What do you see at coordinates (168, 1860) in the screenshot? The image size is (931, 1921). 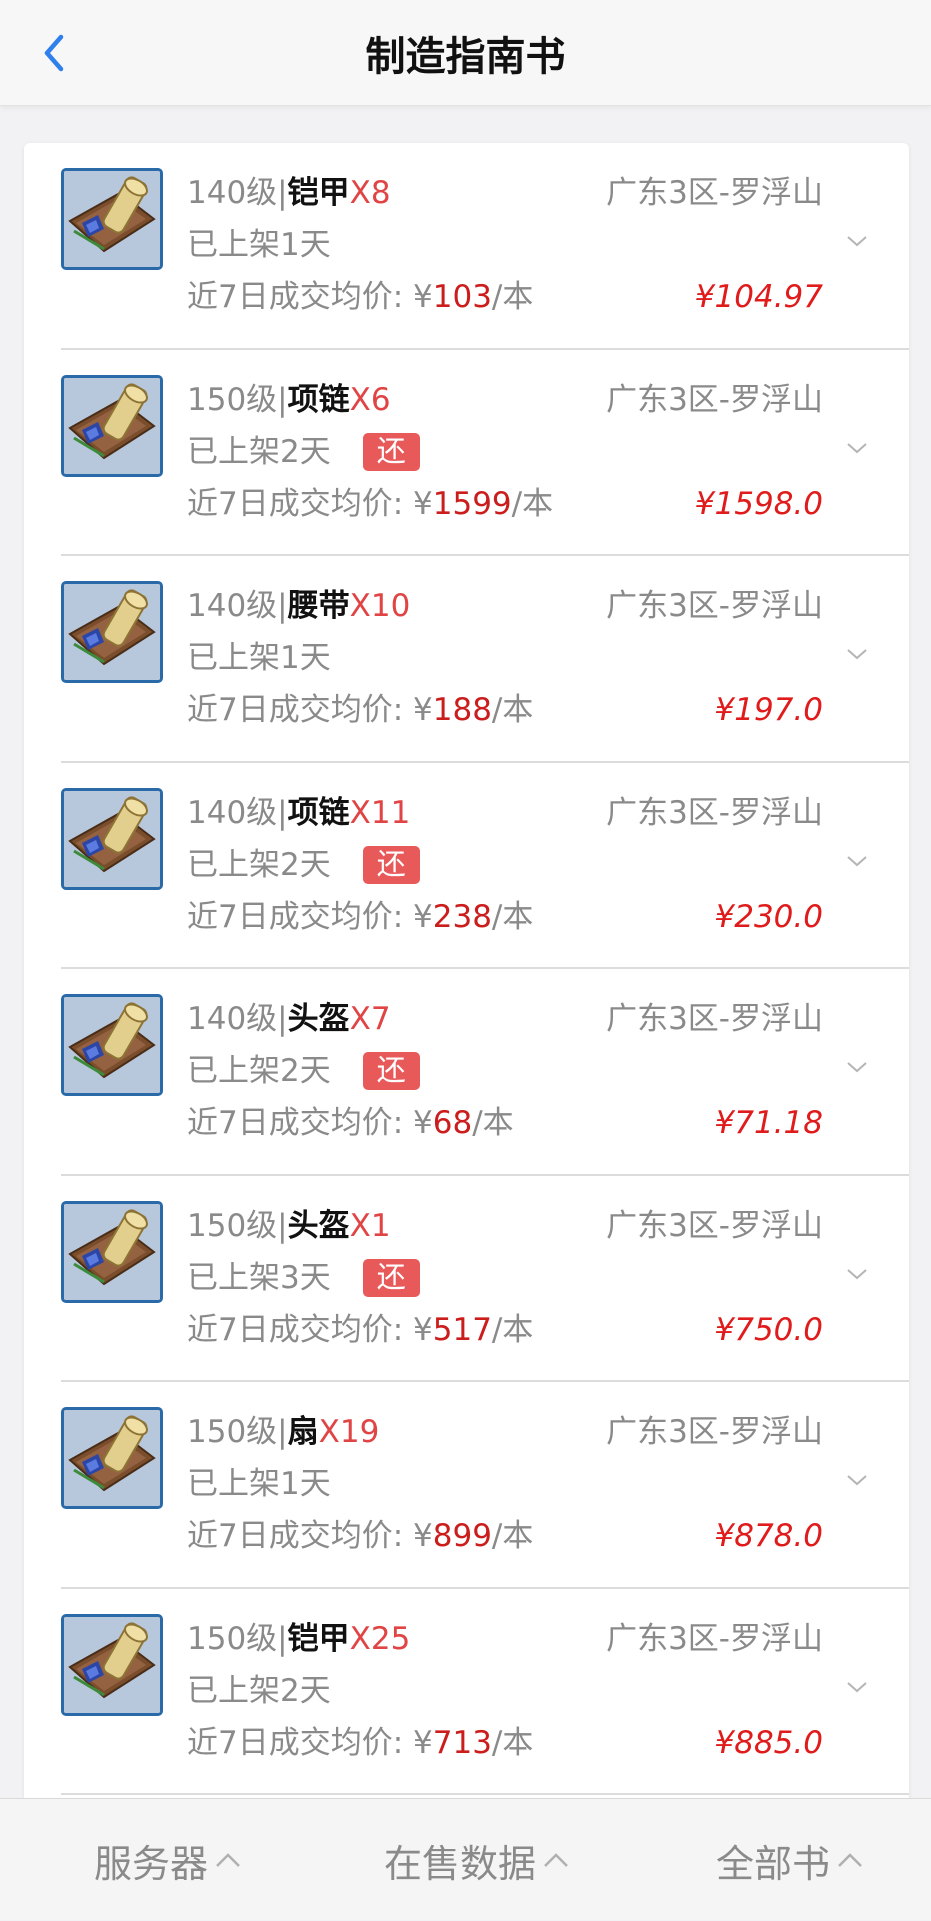 I see `filter-tab-server: 服务器` at bounding box center [168, 1860].